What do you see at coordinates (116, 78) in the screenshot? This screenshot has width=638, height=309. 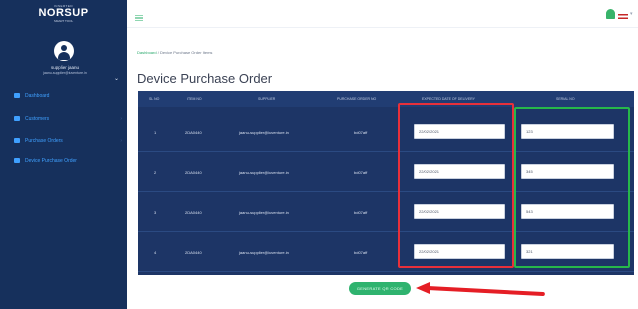 I see `user-menu-chevron-icon: ⌄` at bounding box center [116, 78].